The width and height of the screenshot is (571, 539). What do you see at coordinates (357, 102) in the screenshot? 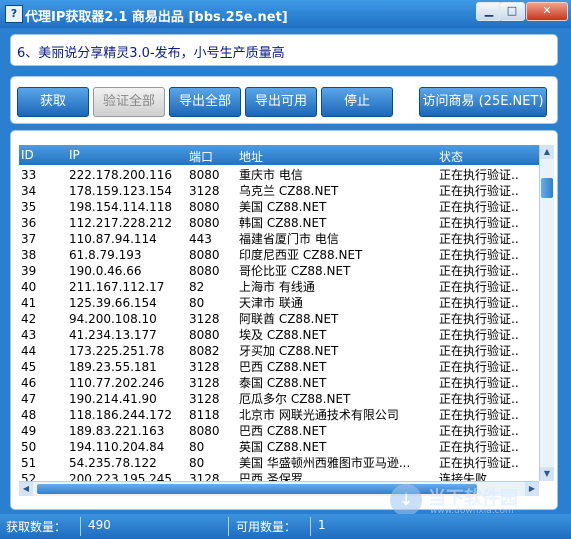
I see `stop-button: 停止` at bounding box center [357, 102].